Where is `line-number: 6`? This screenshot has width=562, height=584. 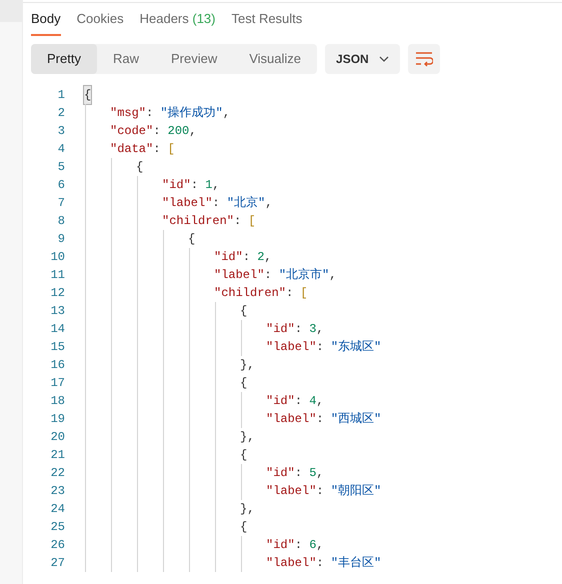 line-number: 6 is located at coordinates (60, 185).